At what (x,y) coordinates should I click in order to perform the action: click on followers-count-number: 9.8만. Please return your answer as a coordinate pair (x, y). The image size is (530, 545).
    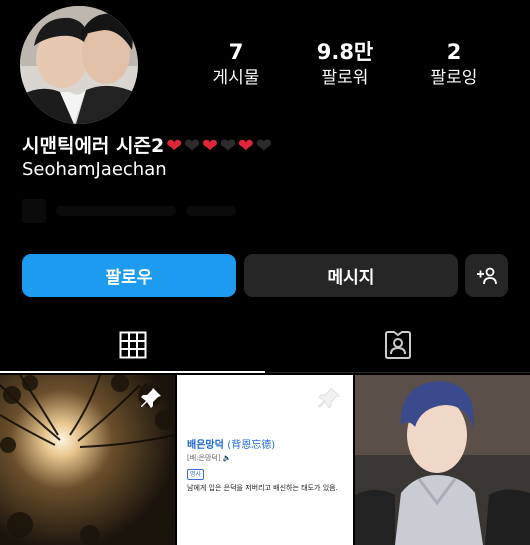
    Looking at the image, I should click on (345, 52).